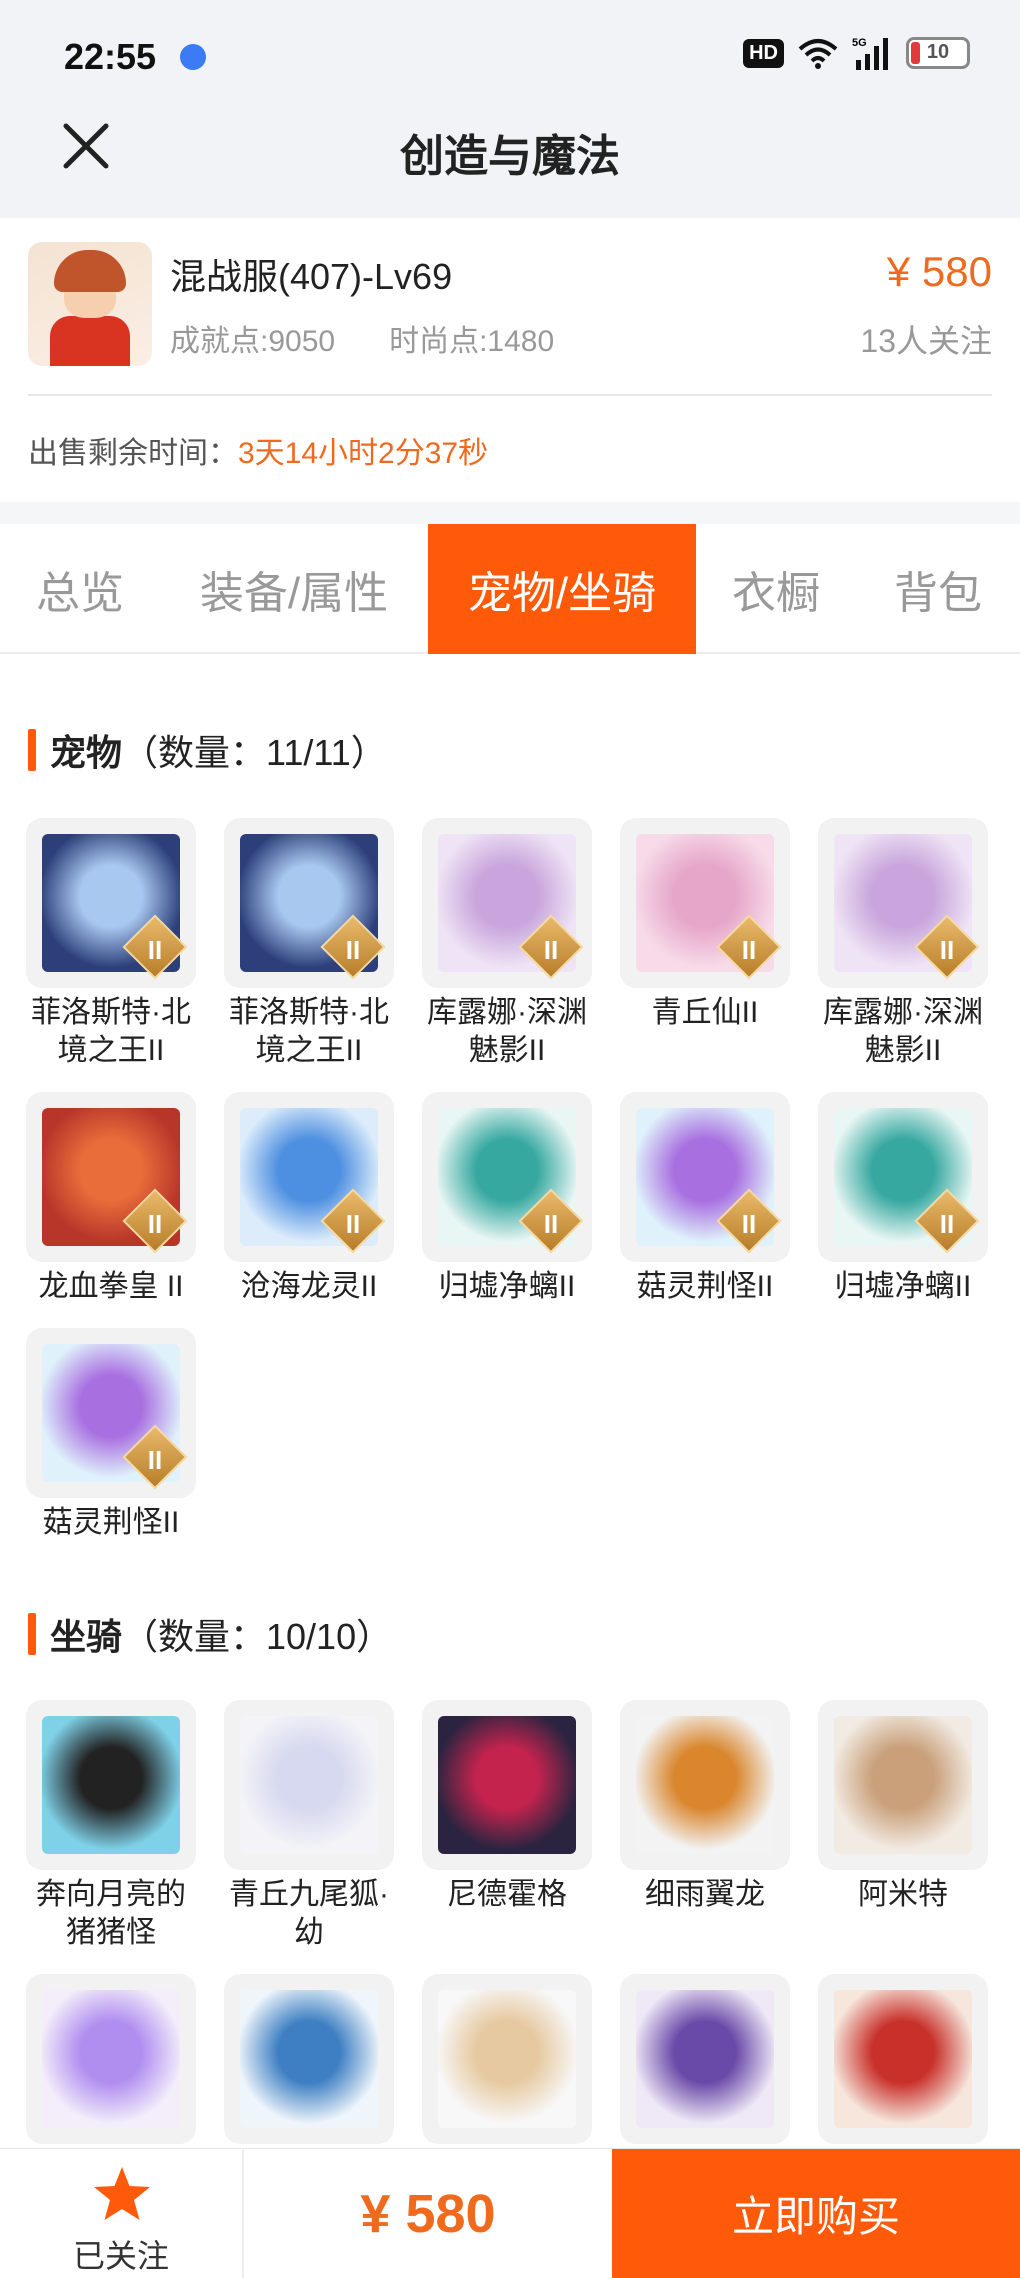 The width and height of the screenshot is (1020, 2278). I want to click on pets-title: 宠物, so click(86, 752).